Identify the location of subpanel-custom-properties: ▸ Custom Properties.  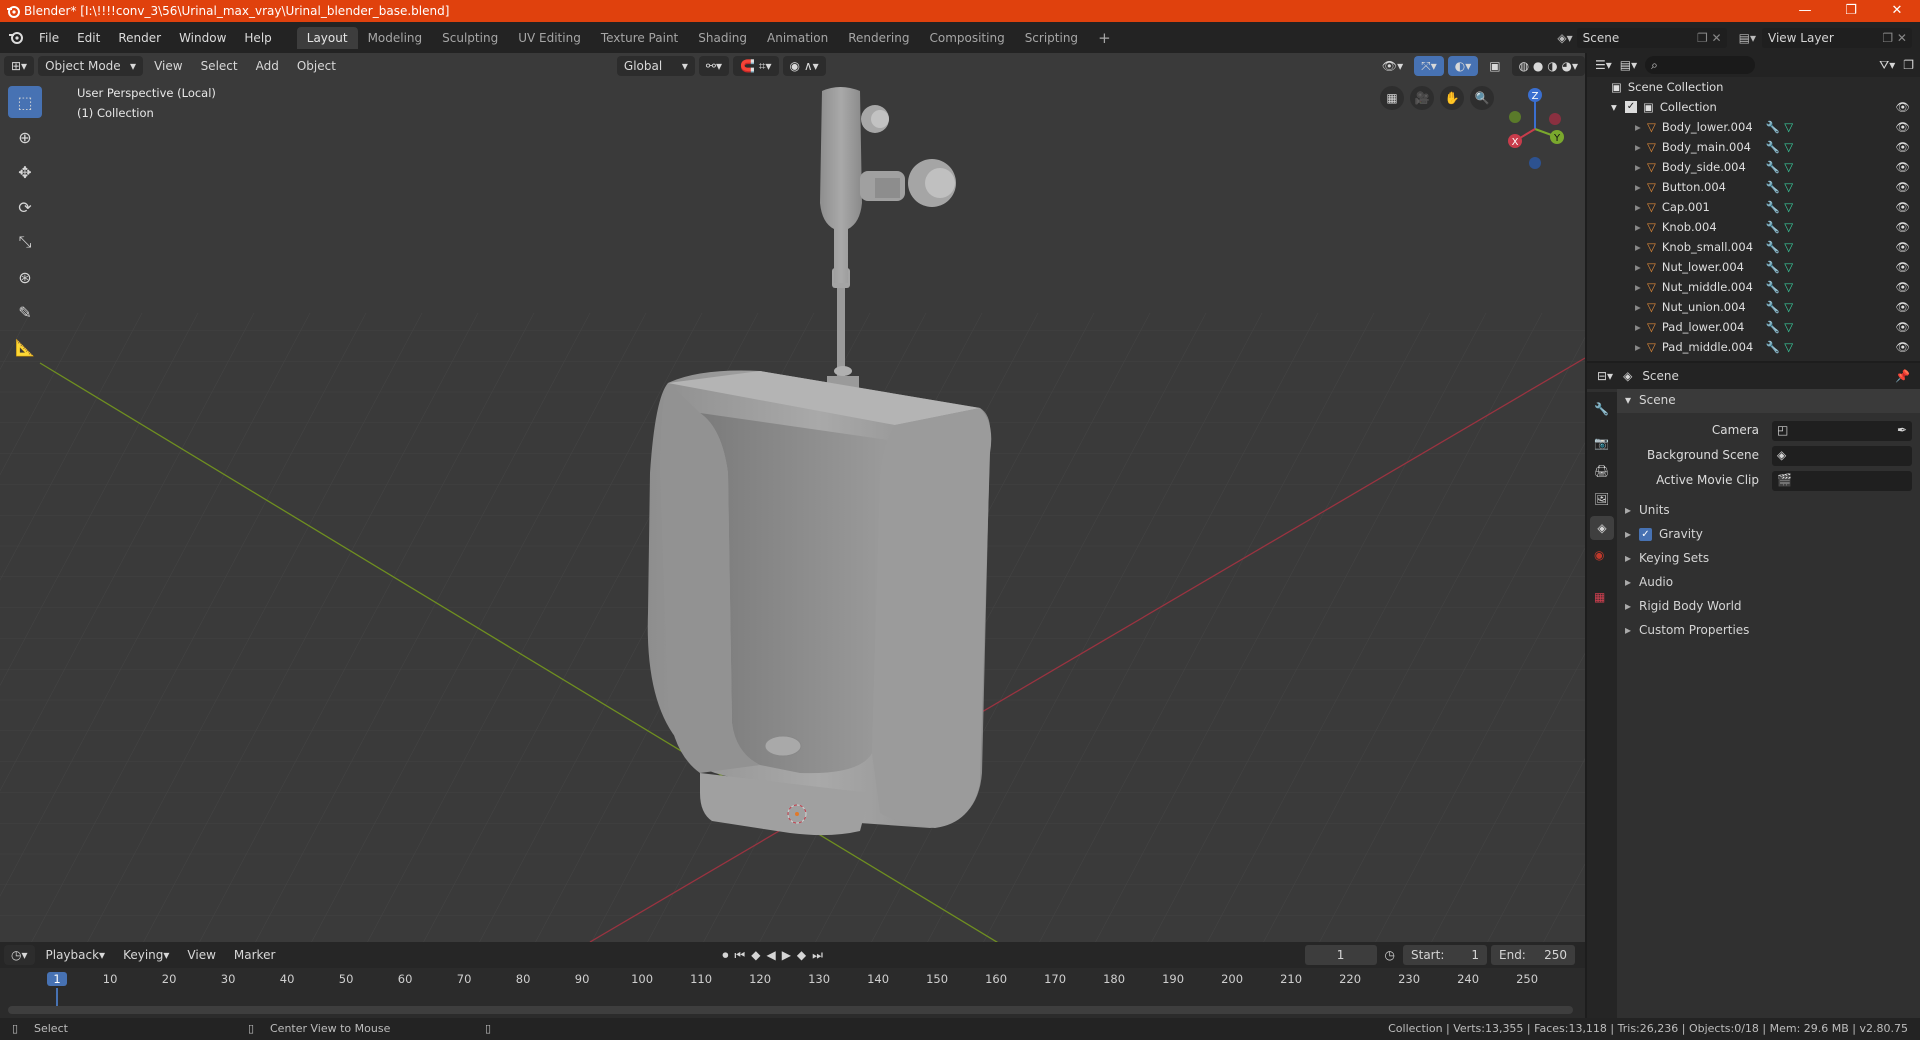
(1768, 631).